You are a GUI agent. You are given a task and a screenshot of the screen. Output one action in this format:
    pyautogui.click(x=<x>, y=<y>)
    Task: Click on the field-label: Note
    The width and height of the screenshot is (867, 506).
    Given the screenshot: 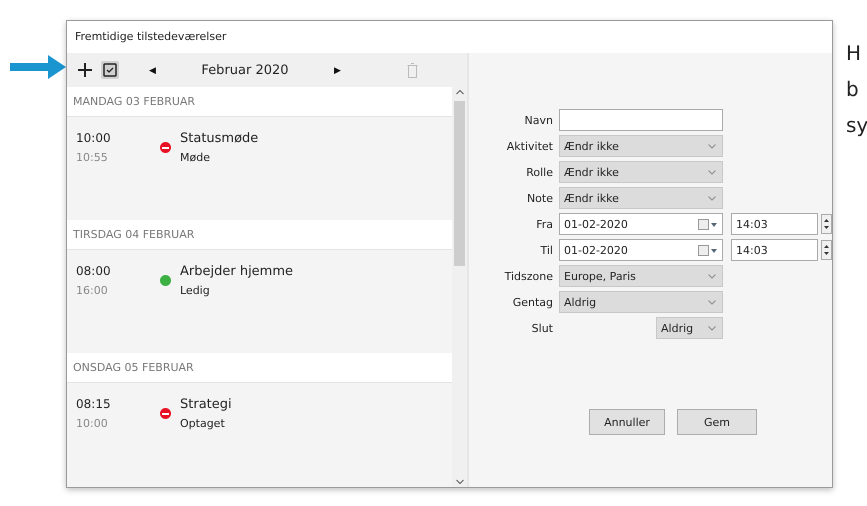 What is the action you would take?
    pyautogui.click(x=540, y=198)
    